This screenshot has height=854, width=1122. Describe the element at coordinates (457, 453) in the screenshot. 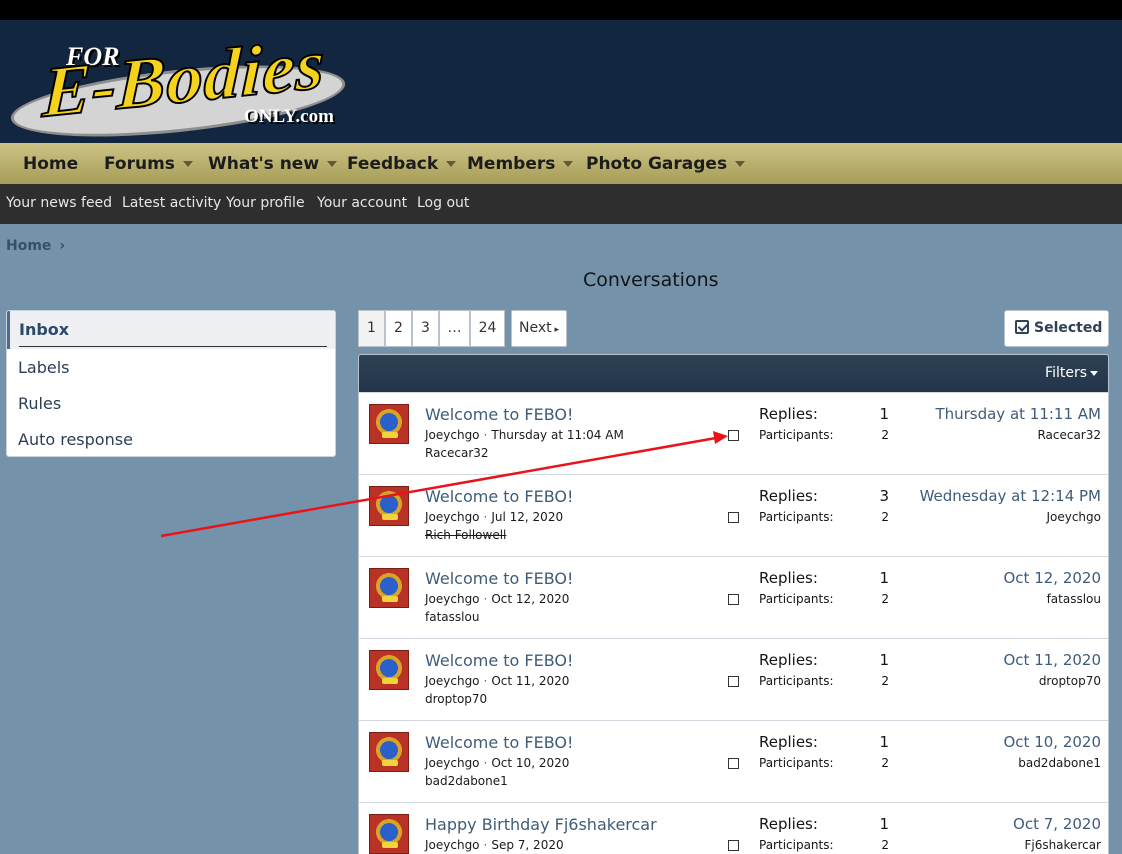

I see `recipient-link: Racecar32` at that location.